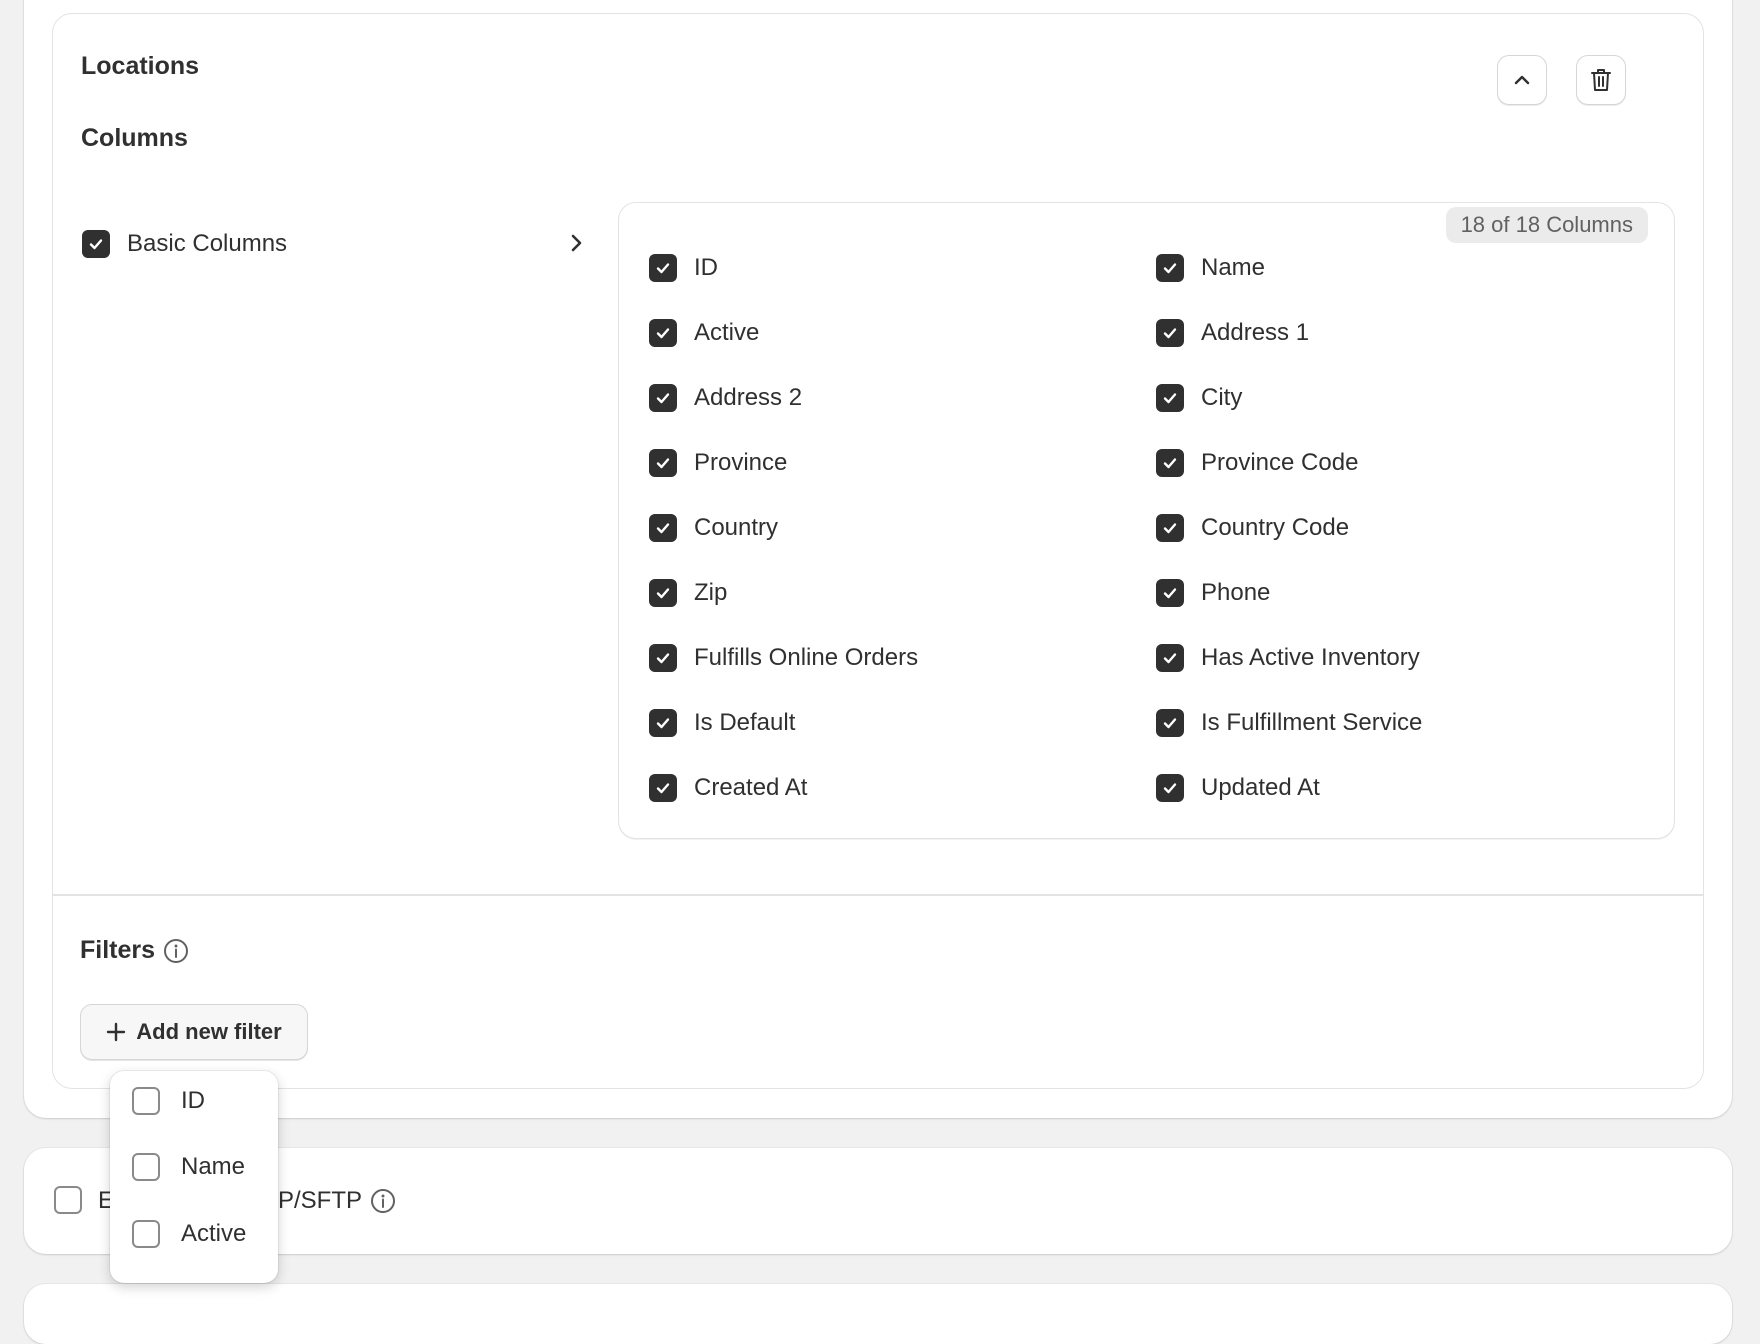 The height and width of the screenshot is (1344, 1760). I want to click on column-label: ID, so click(706, 267).